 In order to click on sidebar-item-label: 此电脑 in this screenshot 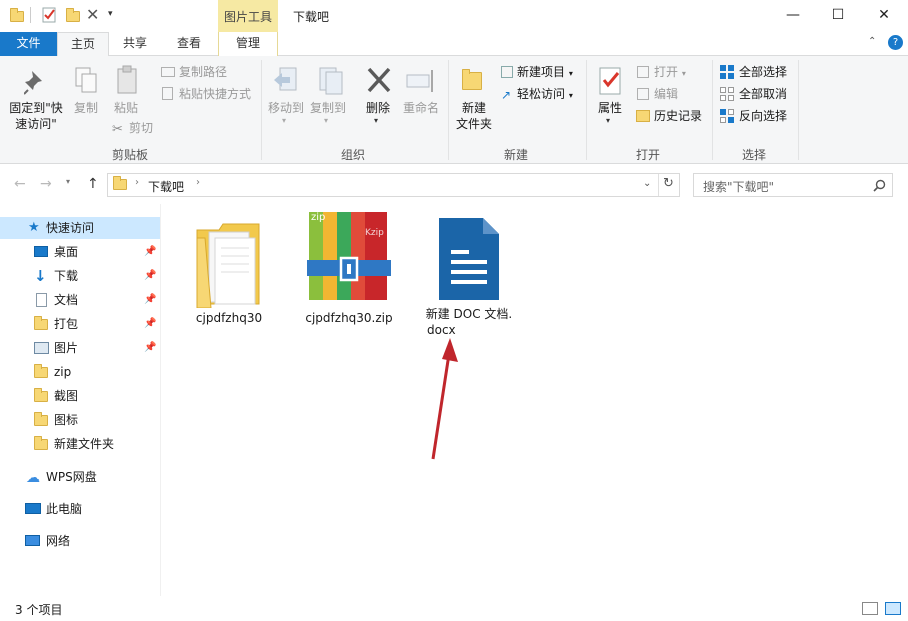, I will do `click(64, 509)`.